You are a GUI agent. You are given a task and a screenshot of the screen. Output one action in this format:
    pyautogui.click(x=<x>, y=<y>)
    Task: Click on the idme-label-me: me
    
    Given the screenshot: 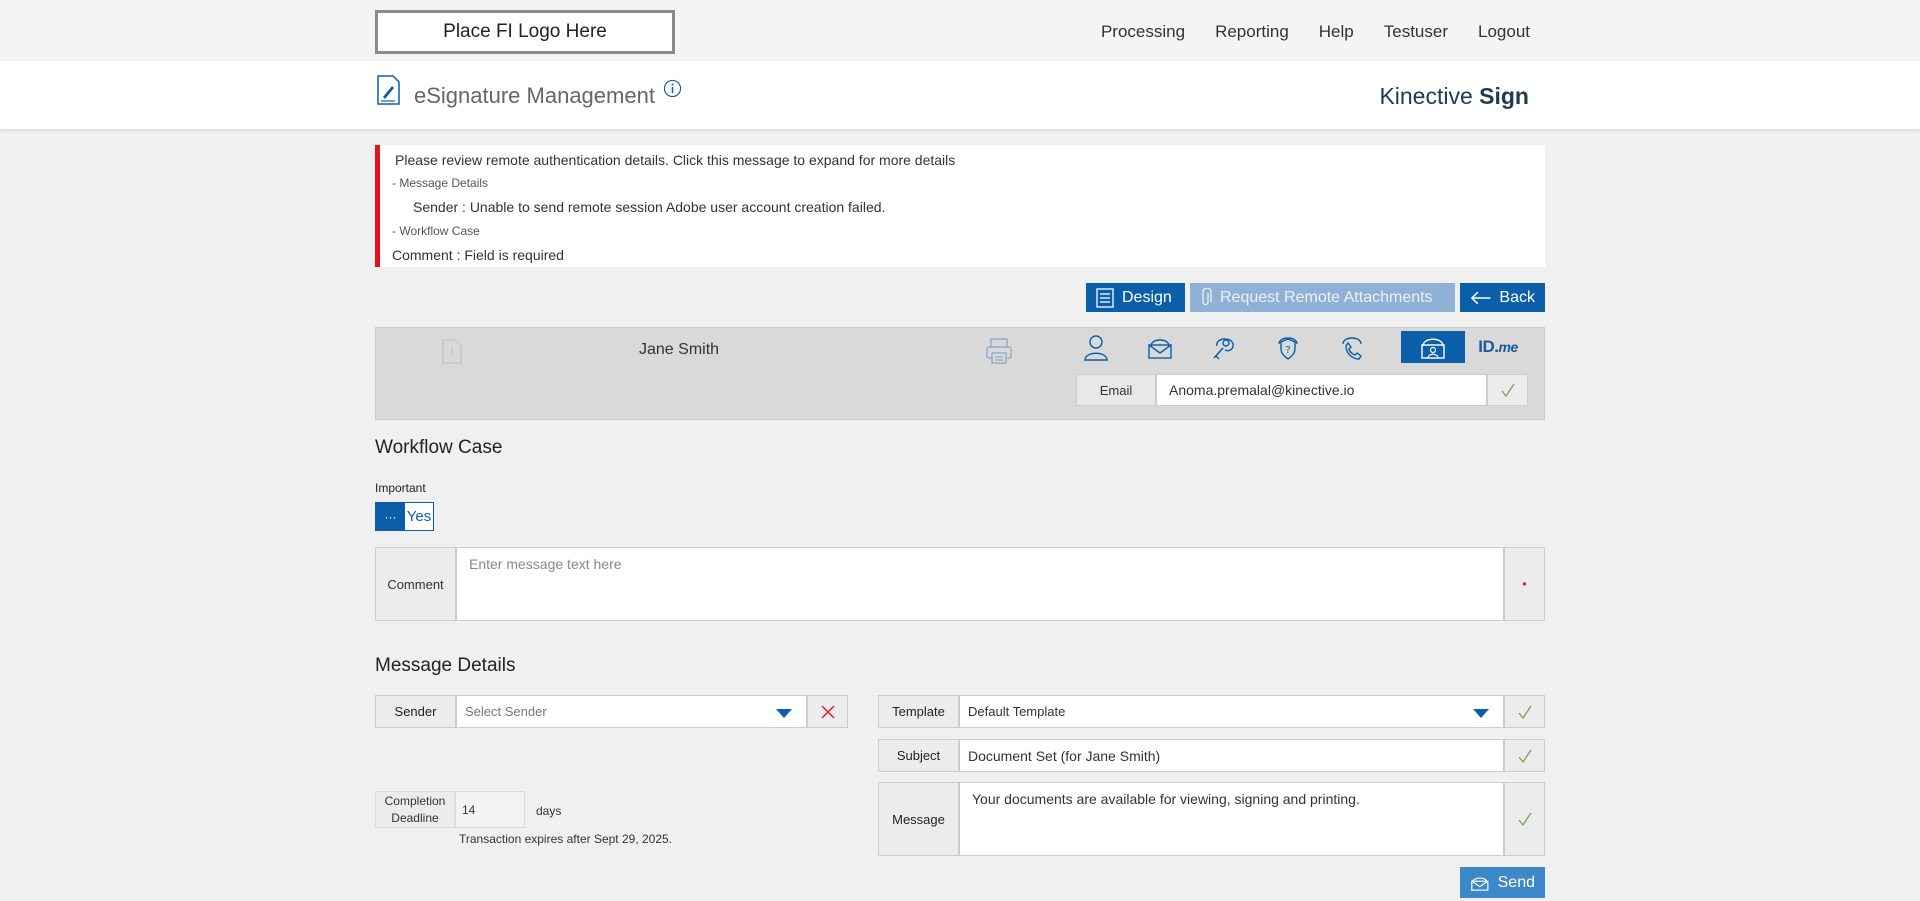 What is the action you would take?
    pyautogui.click(x=1508, y=347)
    